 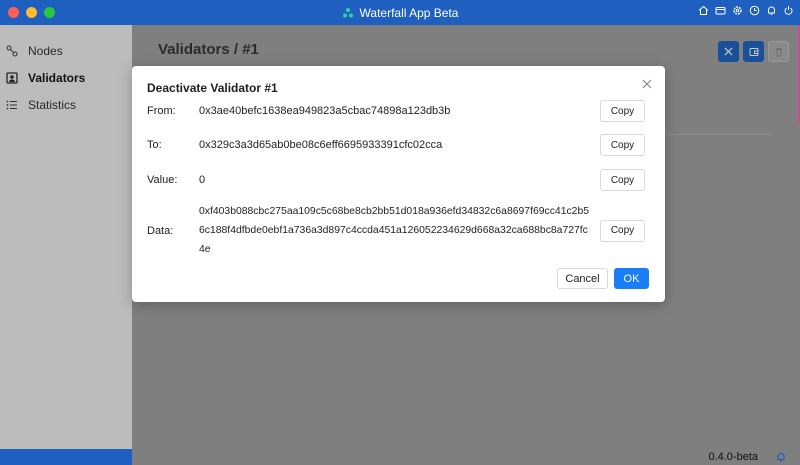 What do you see at coordinates (45, 50) in the screenshot?
I see `sidebar-item-label: Nodes` at bounding box center [45, 50].